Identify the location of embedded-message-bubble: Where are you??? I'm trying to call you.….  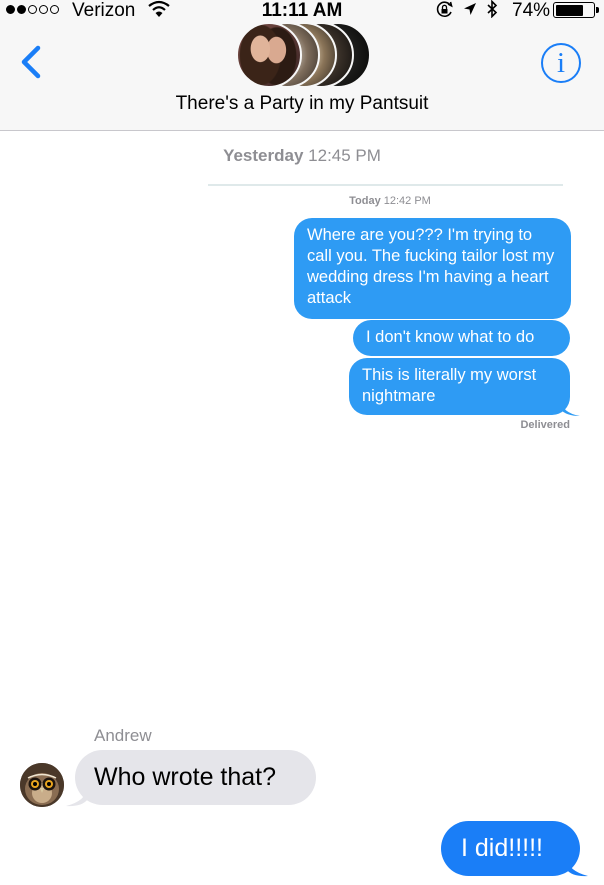
(432, 268).